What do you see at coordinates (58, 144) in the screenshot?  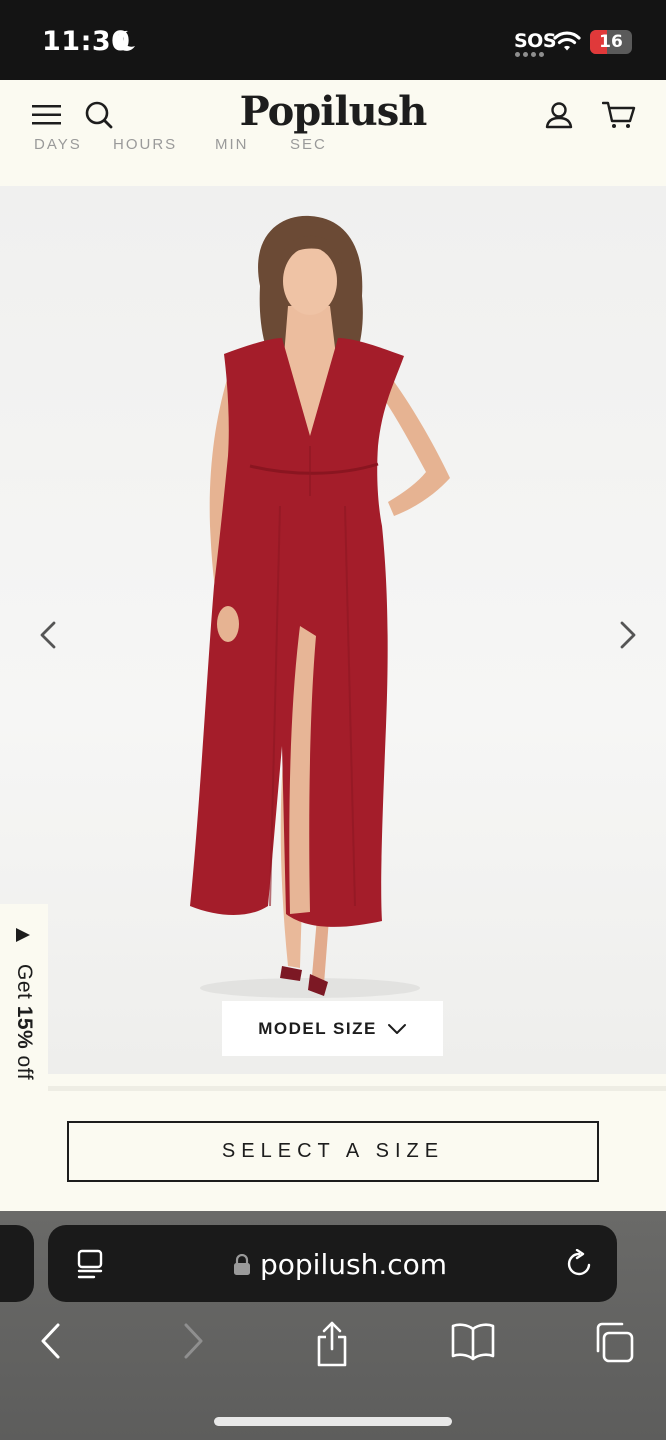 I see `countdown-days: DAYS` at bounding box center [58, 144].